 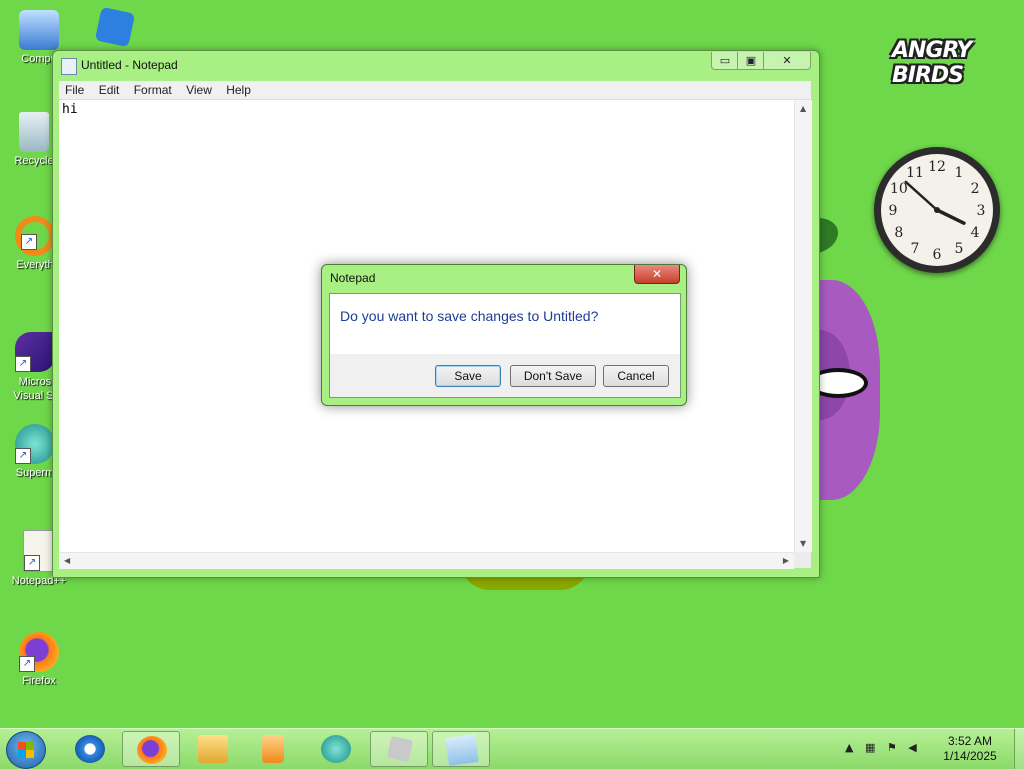 What do you see at coordinates (469, 316) in the screenshot?
I see `dialog-message: Do you want to save changes to Untitled?` at bounding box center [469, 316].